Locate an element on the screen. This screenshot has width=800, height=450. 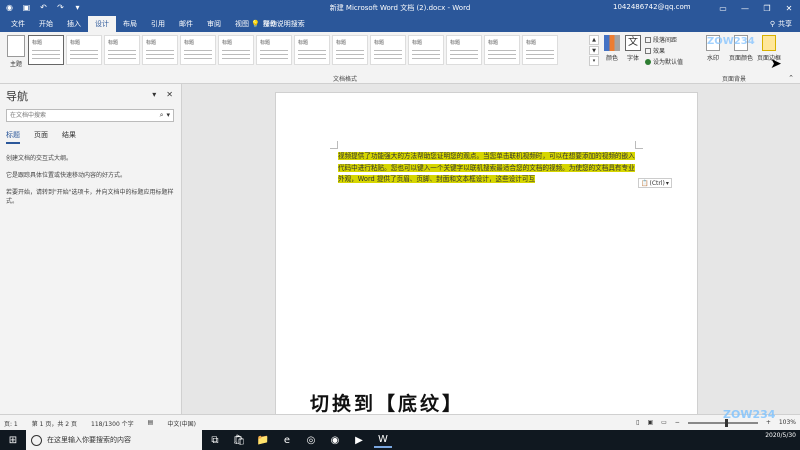
gallery-up-icon: ▲ is located at coordinates (594, 40).